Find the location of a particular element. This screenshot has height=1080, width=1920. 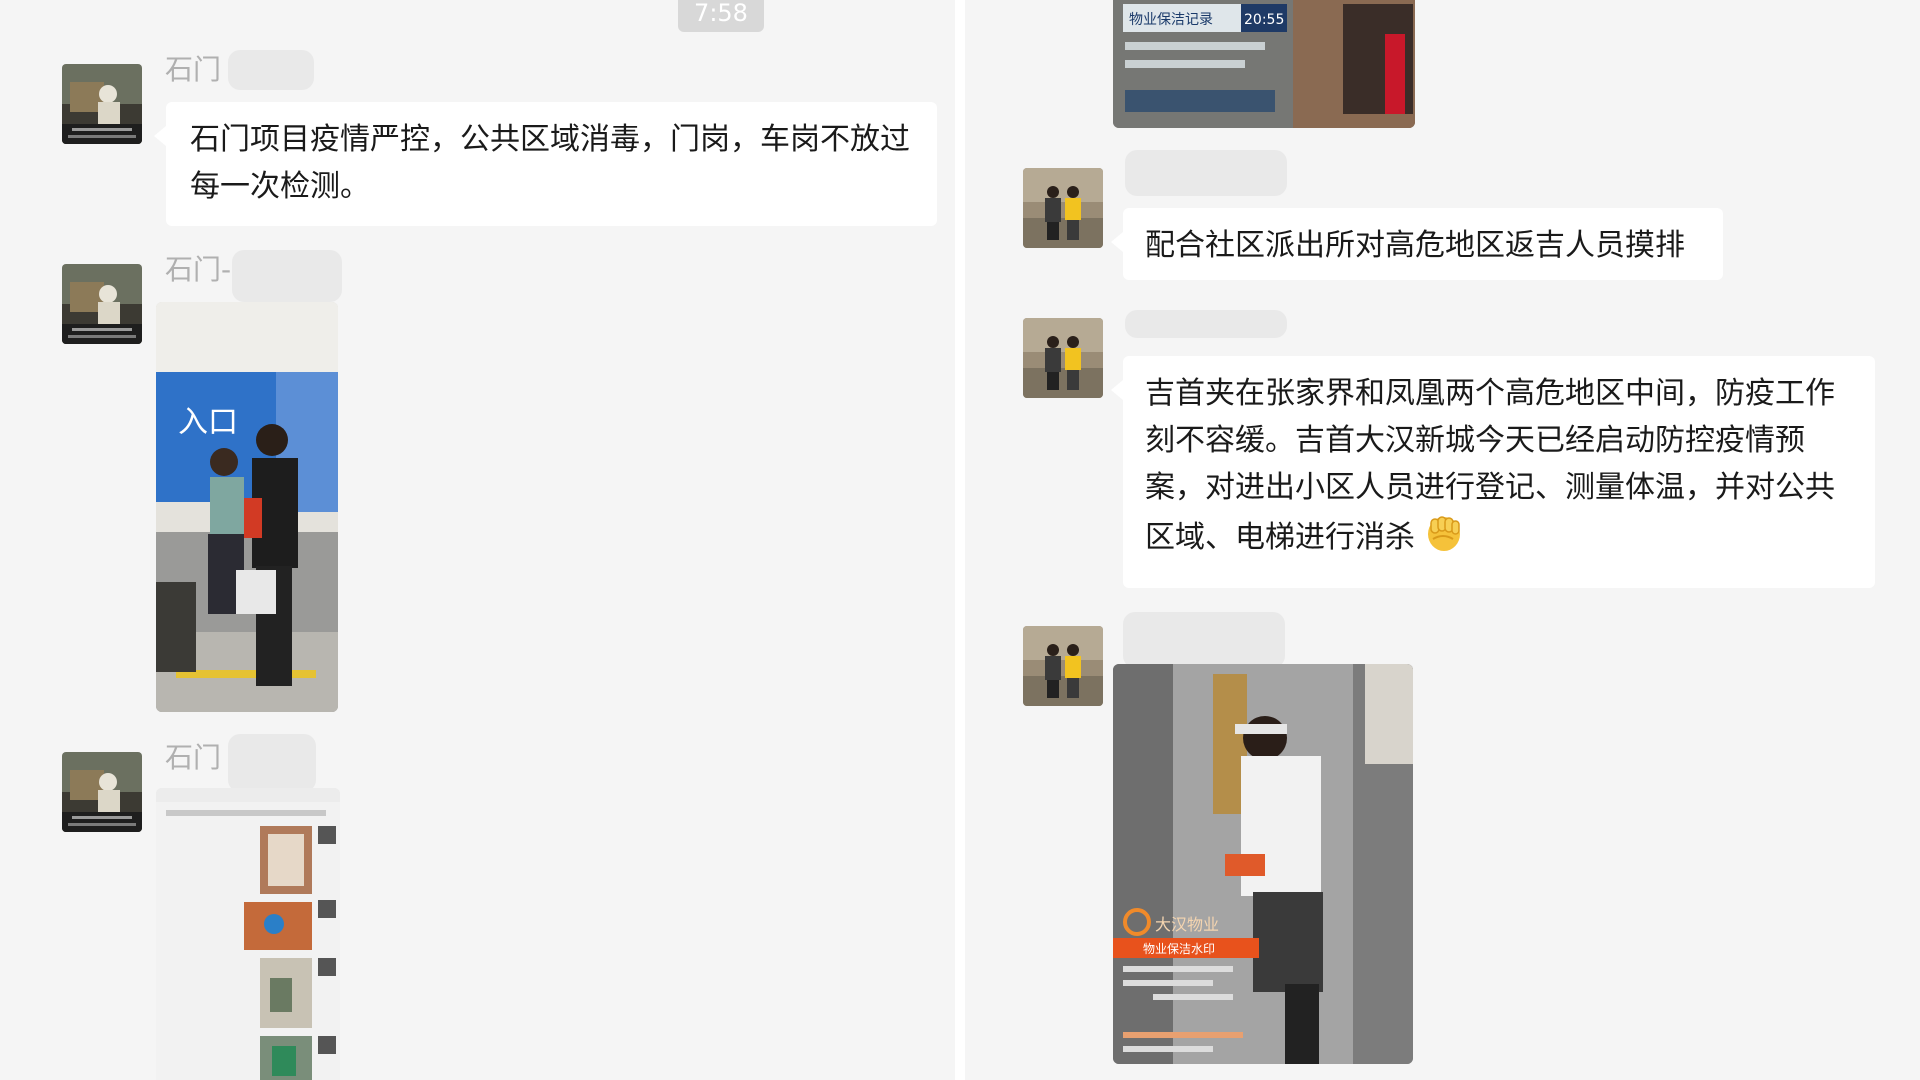

message-text: 石门项目疫情严控，公共区域消毒，门岗，车岗不放过每一次检测。 is located at coordinates (550, 163).